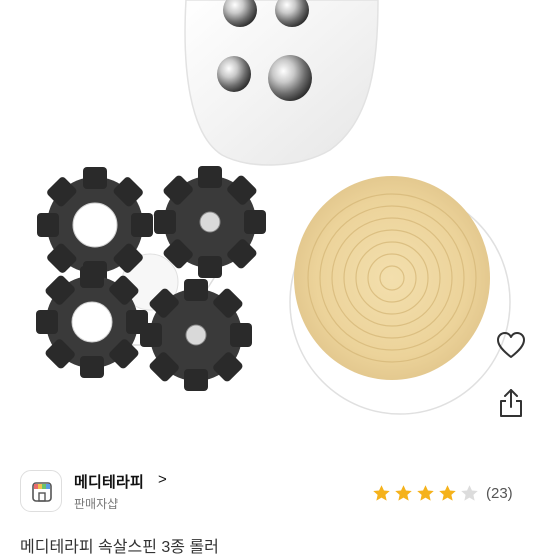 This screenshot has height=557, width=554. What do you see at coordinates (277, 492) in the screenshot?
I see `seller-row: 메디테라피 > 판매자샵 (23)` at bounding box center [277, 492].